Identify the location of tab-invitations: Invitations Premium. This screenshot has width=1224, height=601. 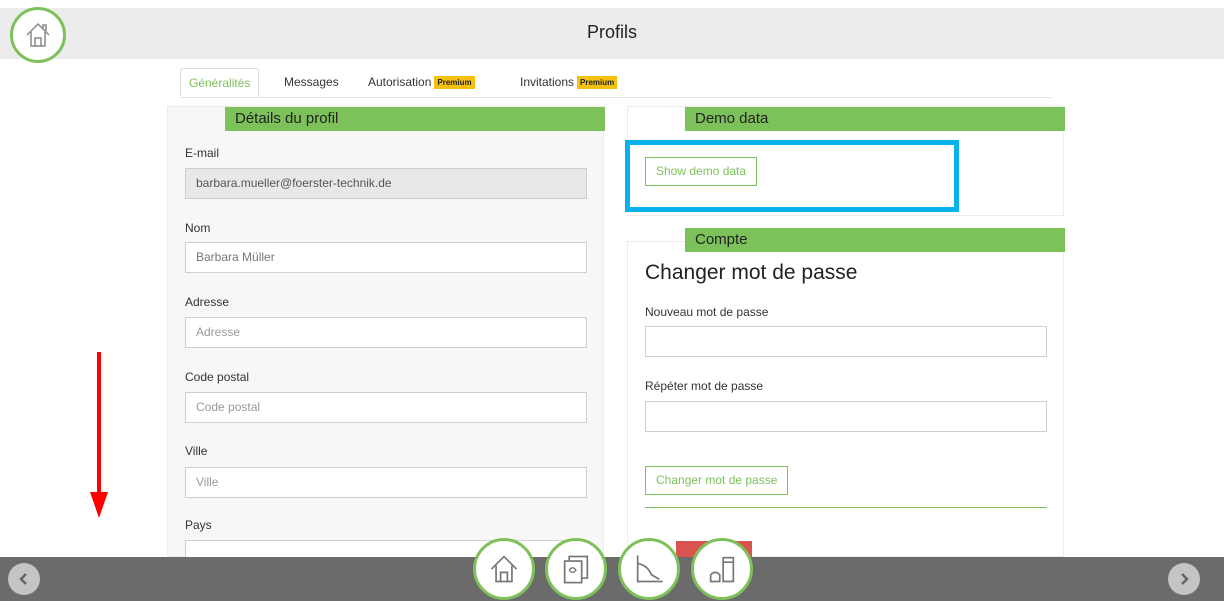
(569, 82).